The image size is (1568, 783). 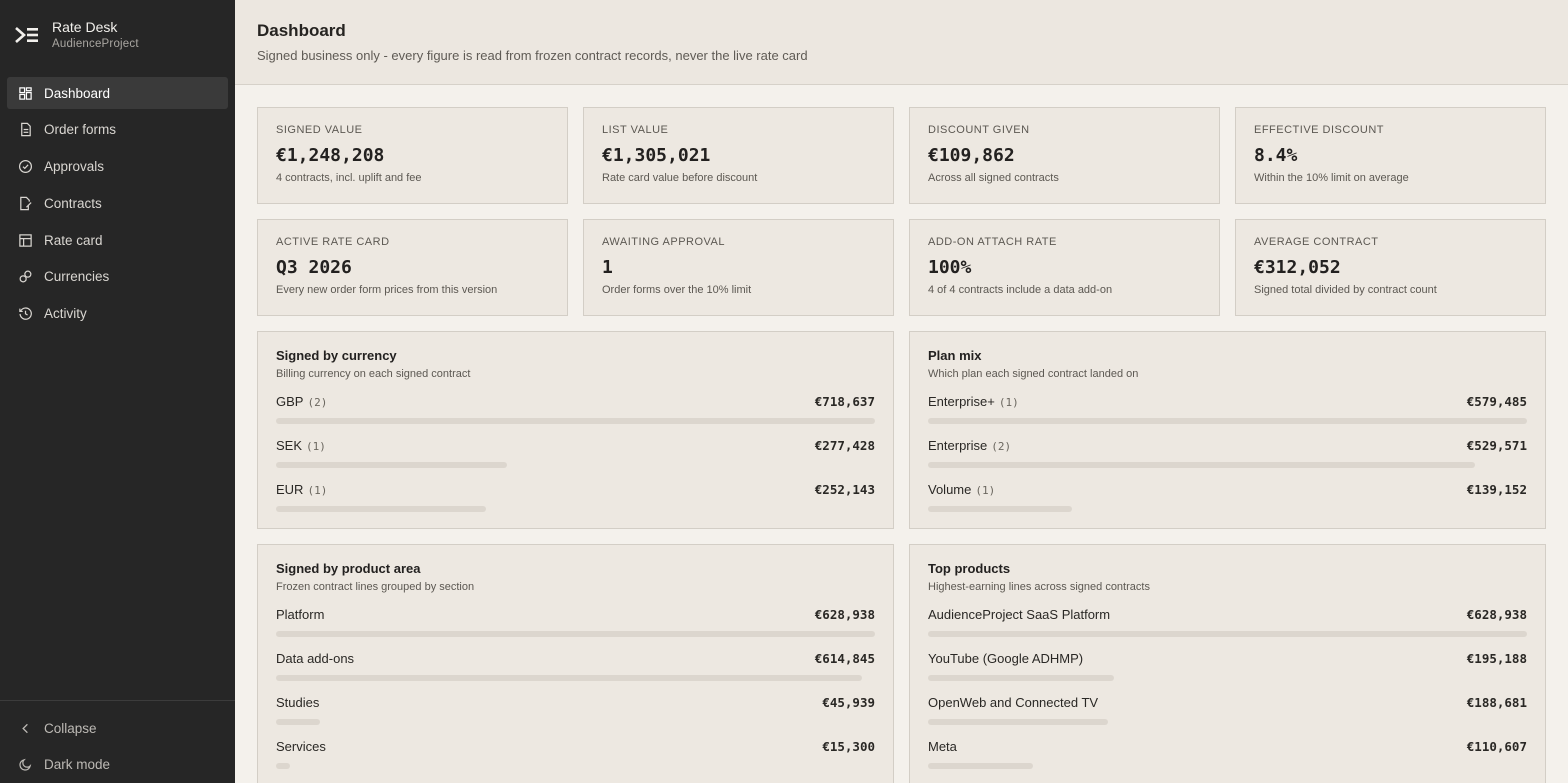 What do you see at coordinates (844, 401) in the screenshot?
I see `row-value: €718,637` at bounding box center [844, 401].